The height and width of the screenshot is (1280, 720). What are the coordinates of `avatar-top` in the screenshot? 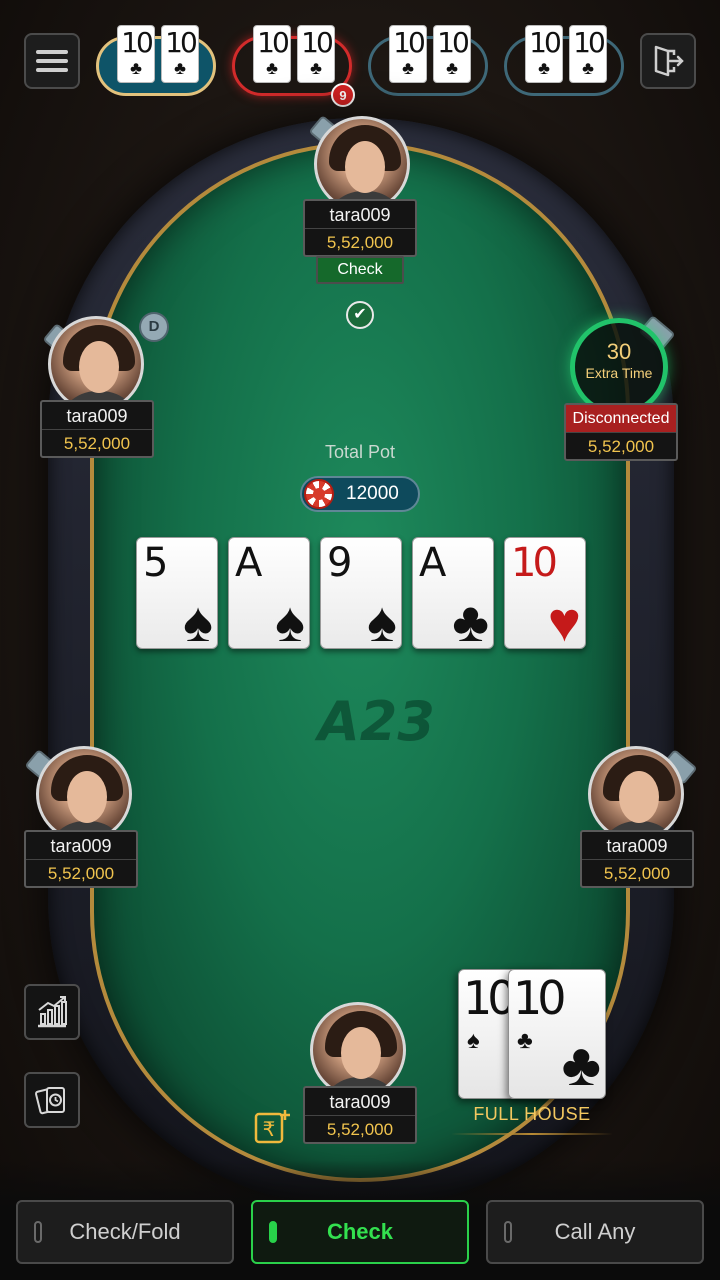 It's located at (362, 164).